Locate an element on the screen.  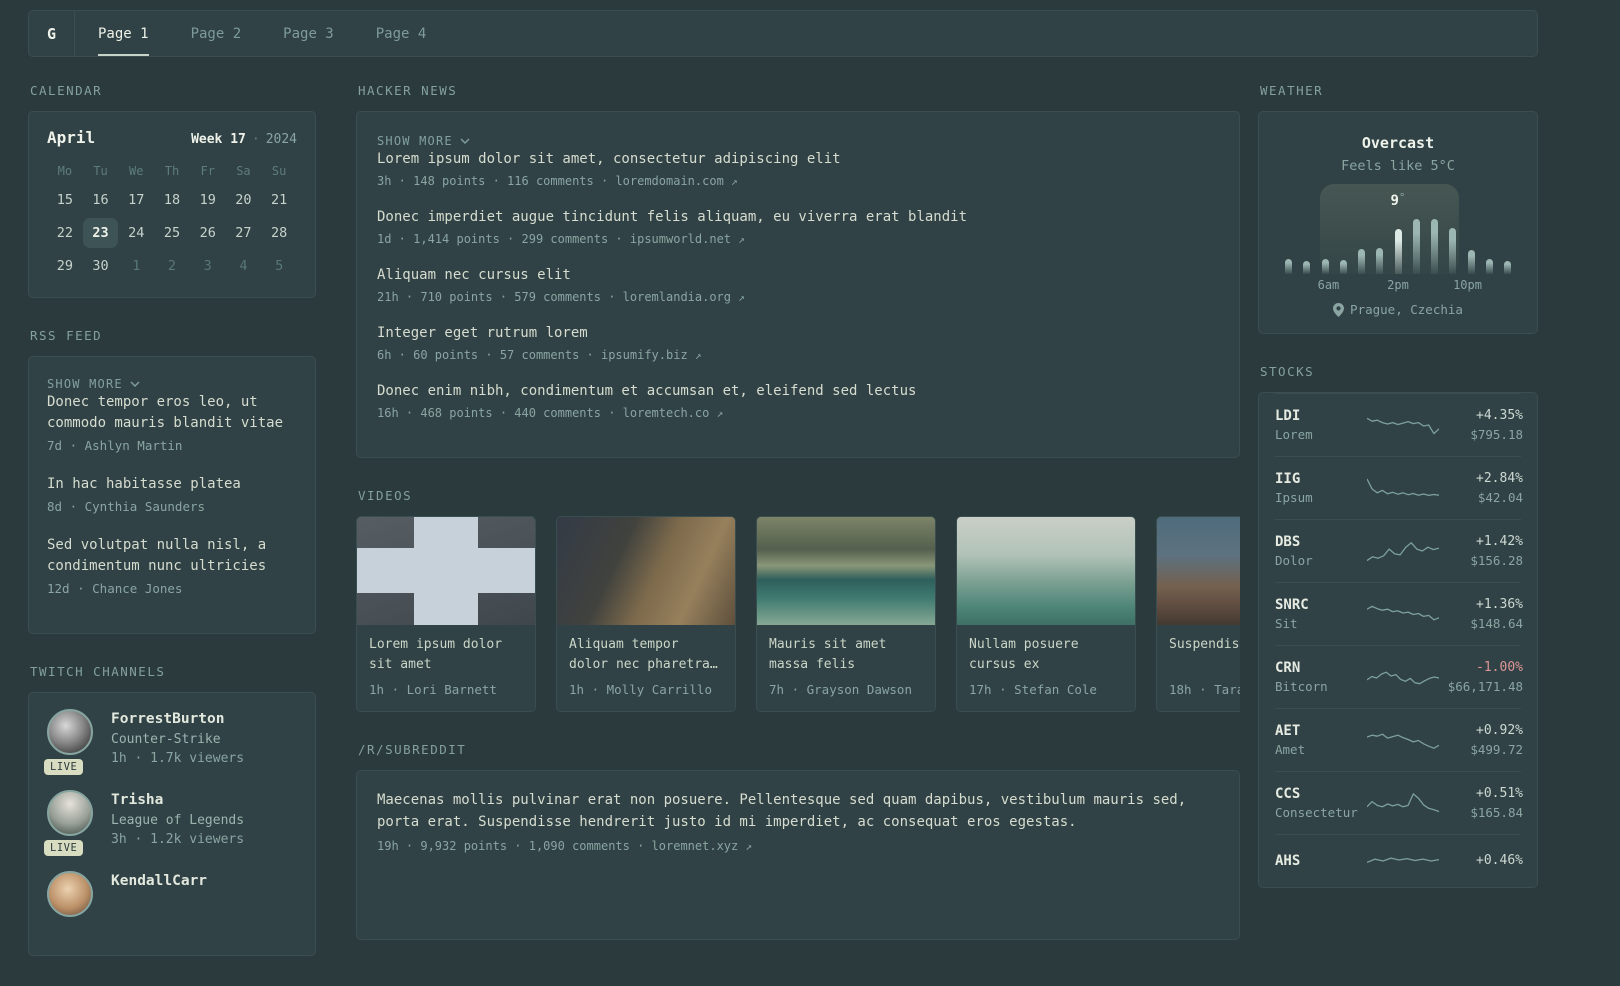
hackernews-item-domain: loremdomain.com is located at coordinates (669, 181).